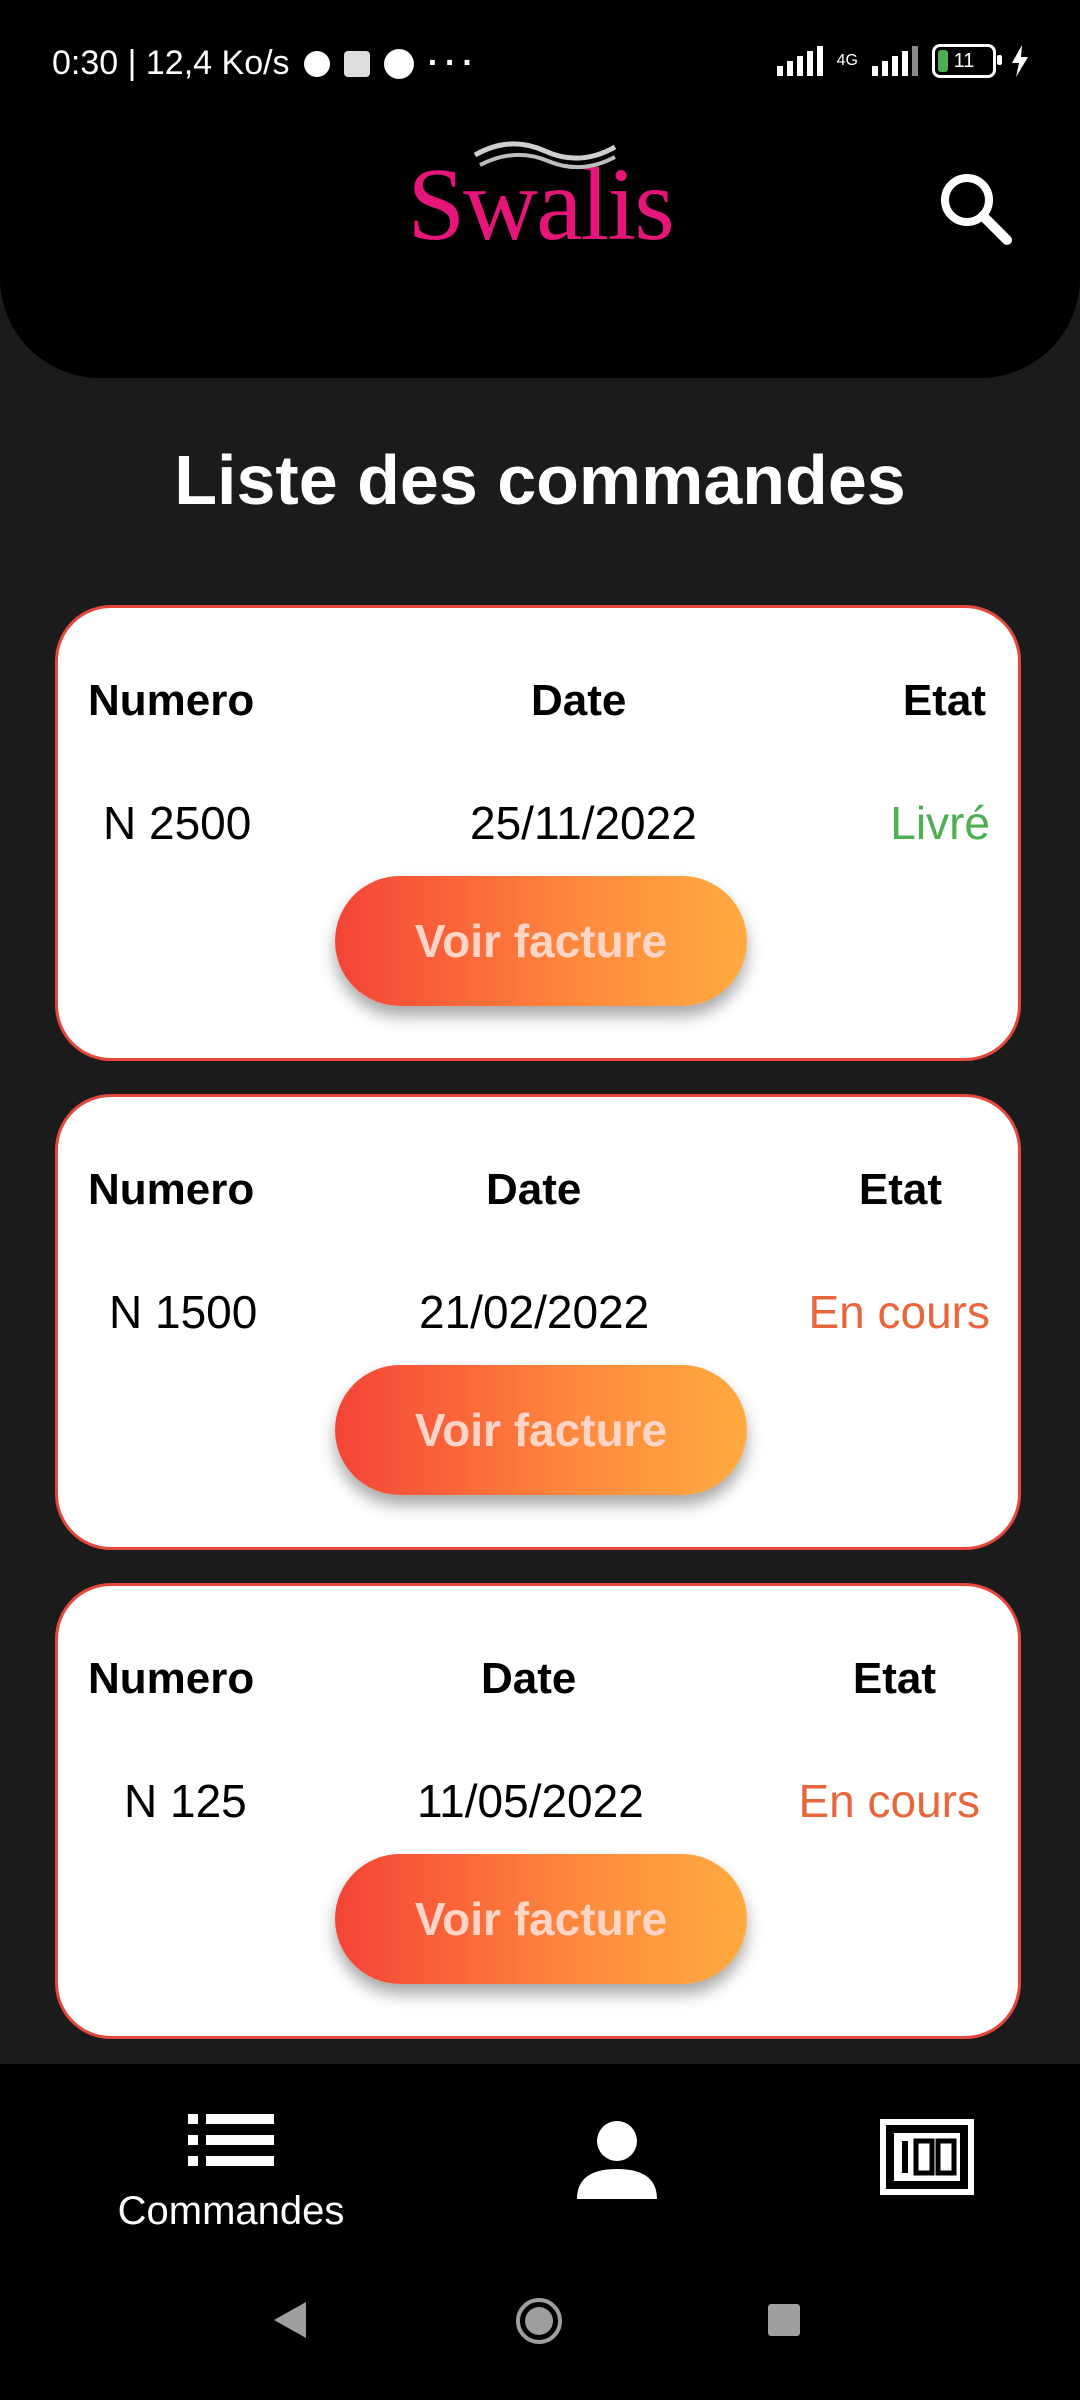 Image resolution: width=1080 pixels, height=2400 pixels. Describe the element at coordinates (534, 1312) in the screenshot. I see `order-date: 21/02/2022` at that location.